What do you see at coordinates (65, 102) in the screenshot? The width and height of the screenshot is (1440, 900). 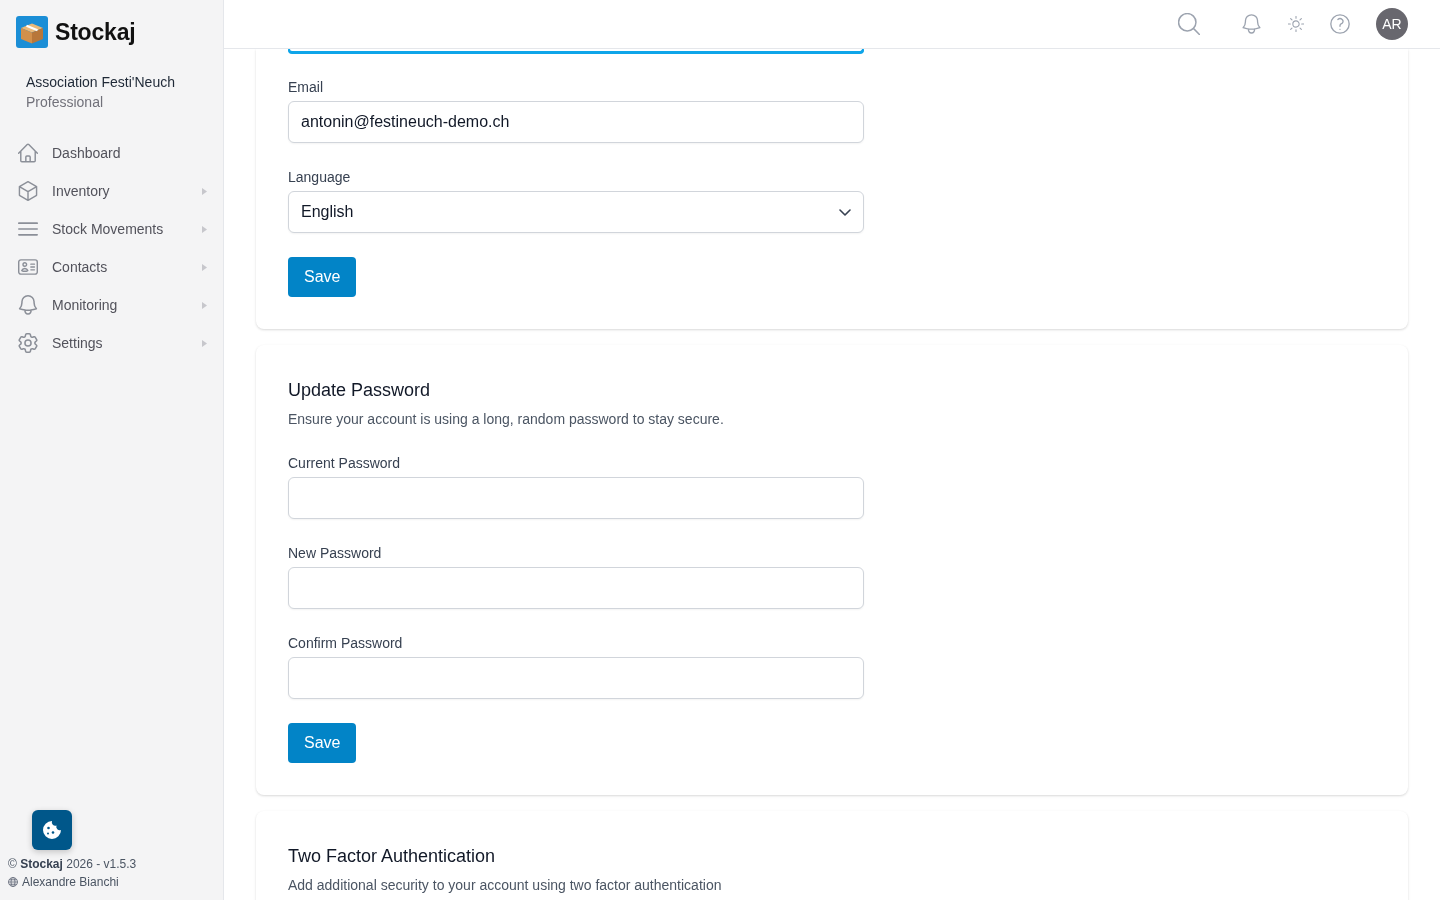 I see `plan-name: Professional` at bounding box center [65, 102].